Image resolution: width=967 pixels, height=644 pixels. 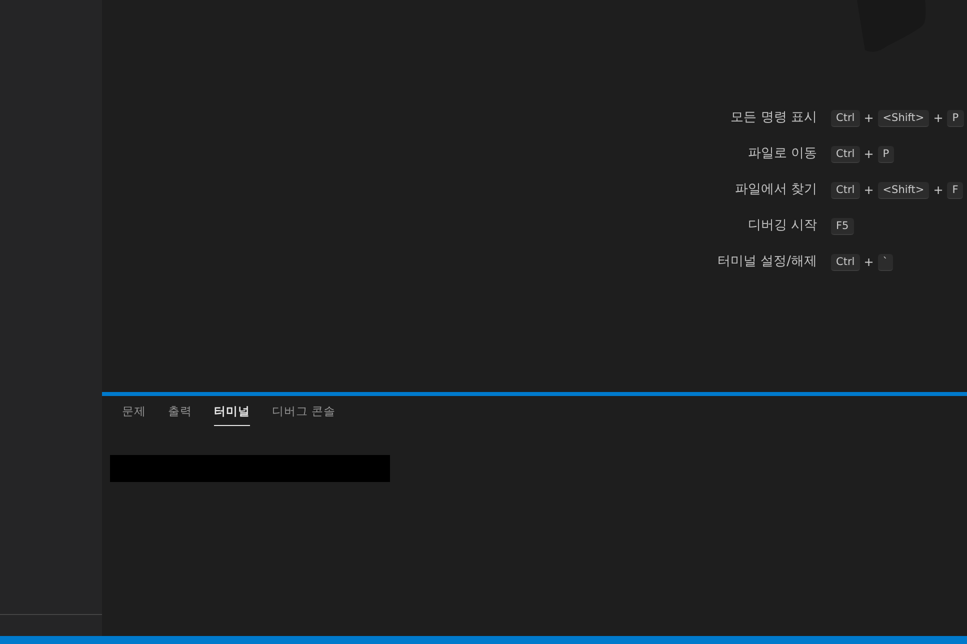 What do you see at coordinates (304, 411) in the screenshot?
I see `panel-tab: 디버그 콘솔` at bounding box center [304, 411].